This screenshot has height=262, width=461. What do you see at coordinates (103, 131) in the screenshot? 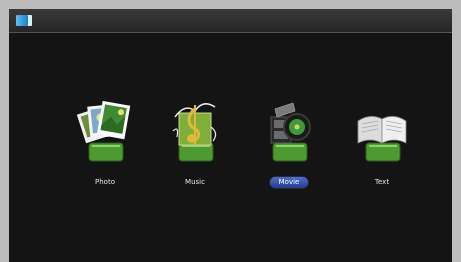
I see `photo-icon` at bounding box center [103, 131].